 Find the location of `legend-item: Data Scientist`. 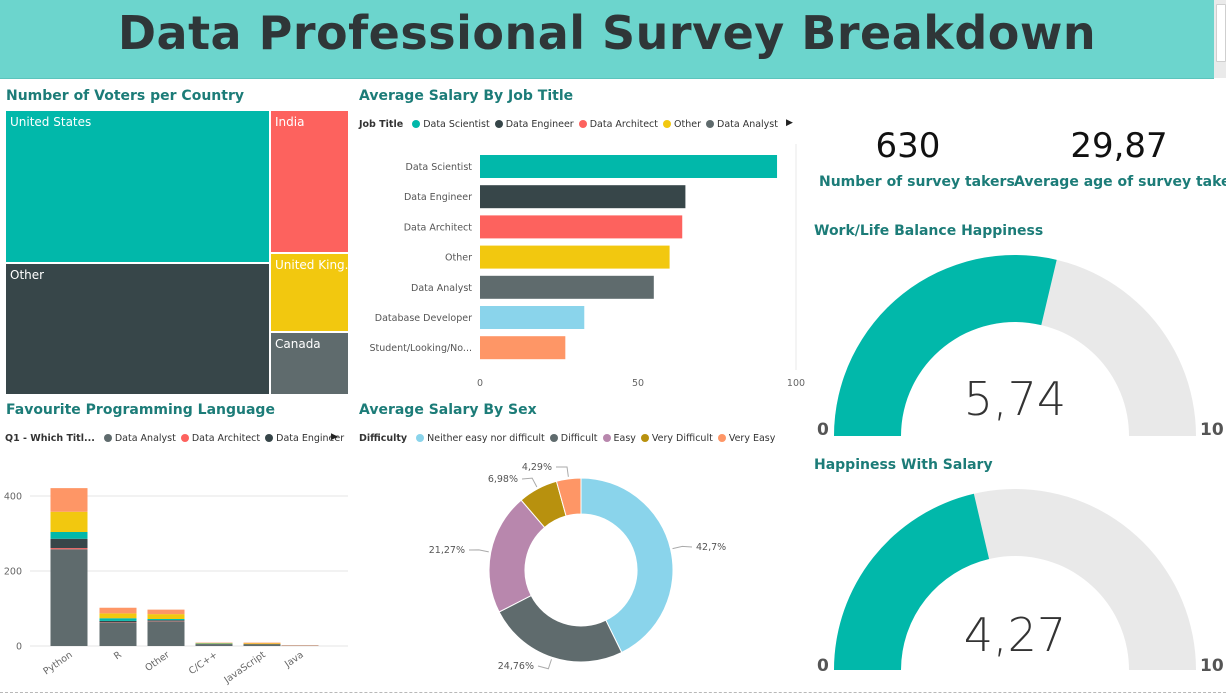

legend-item: Data Scientist is located at coordinates (451, 124).